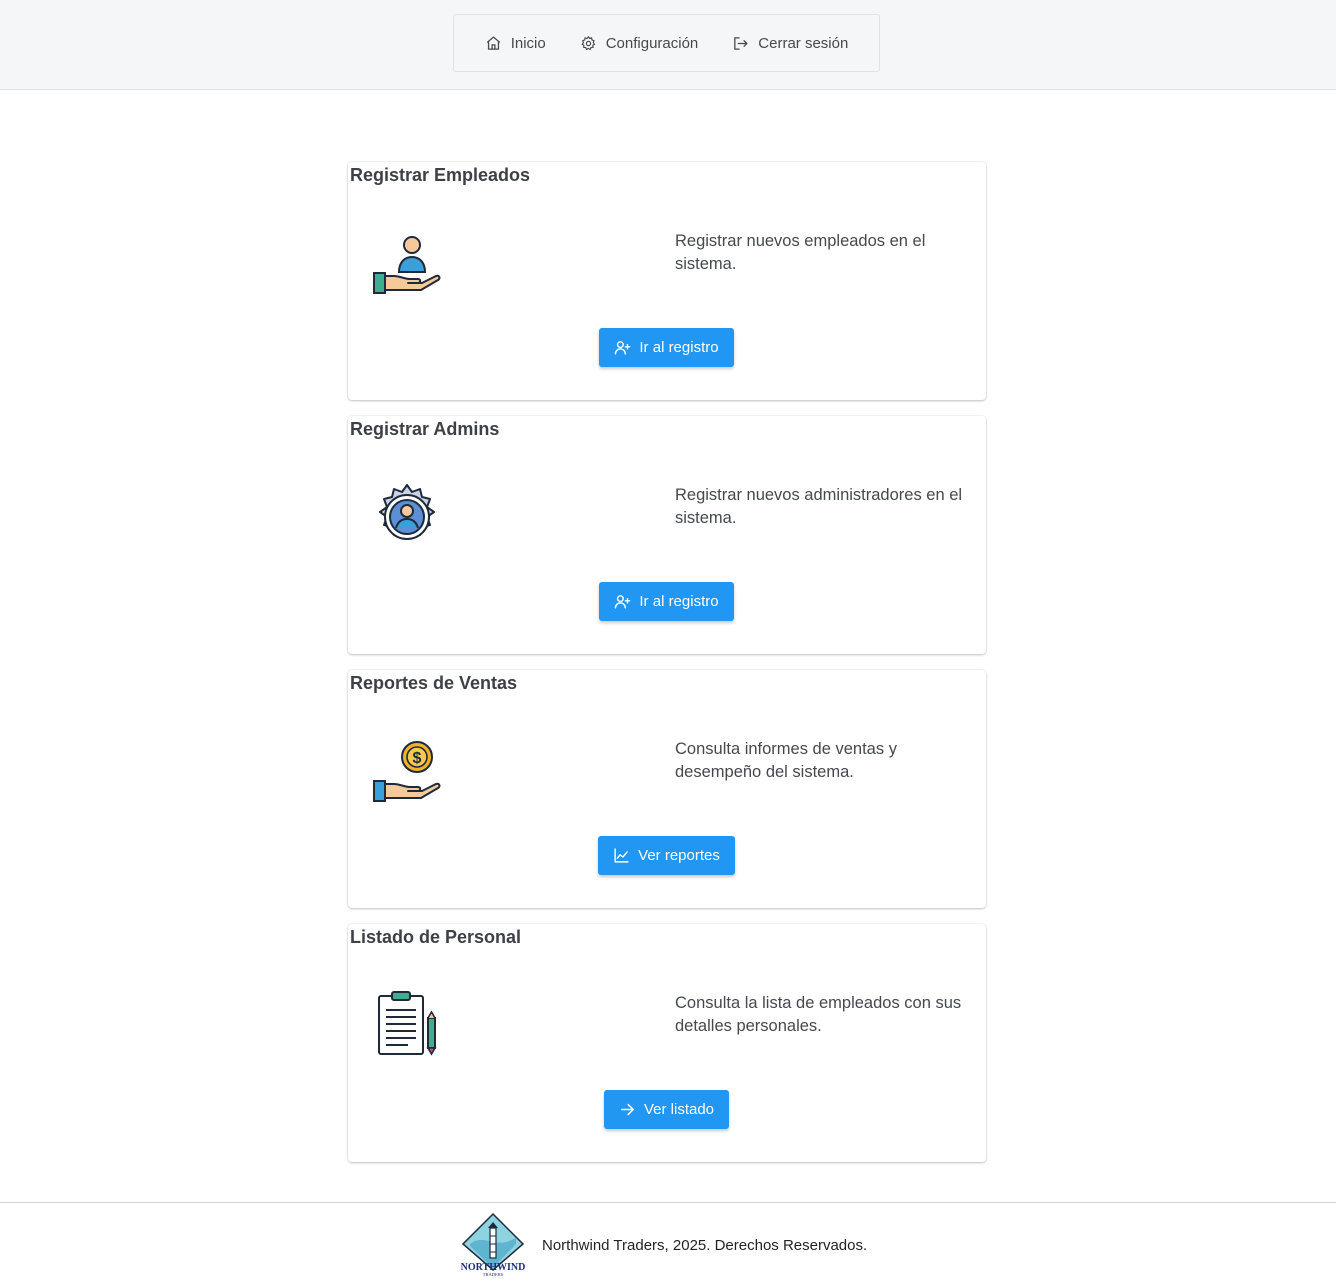  I want to click on nav-cerrar-sesion-label: Cerrar sesión, so click(803, 43).